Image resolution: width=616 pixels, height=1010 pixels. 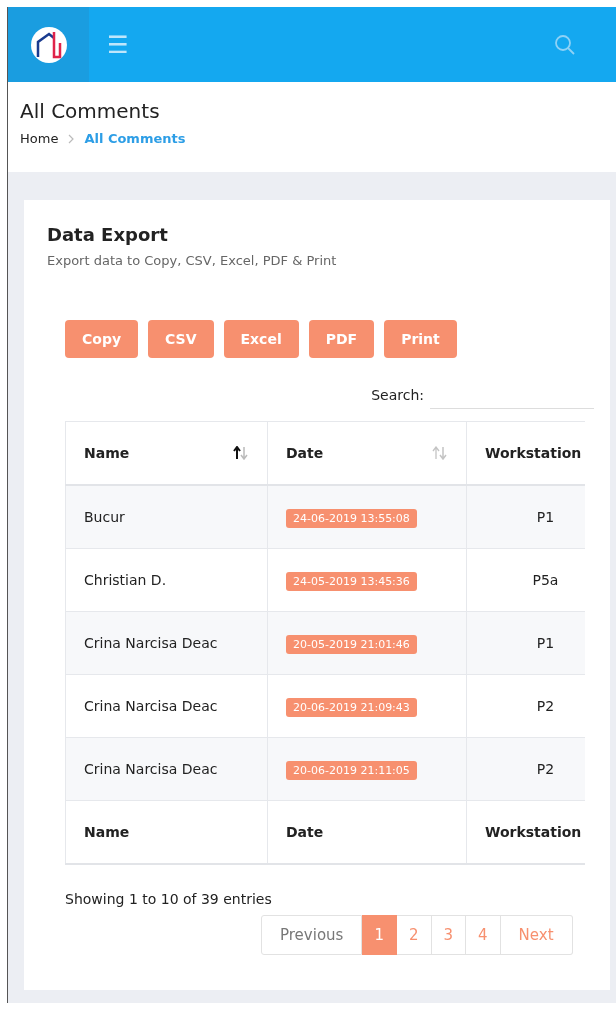 I want to click on breadcrumb-current: All Comments, so click(x=135, y=138).